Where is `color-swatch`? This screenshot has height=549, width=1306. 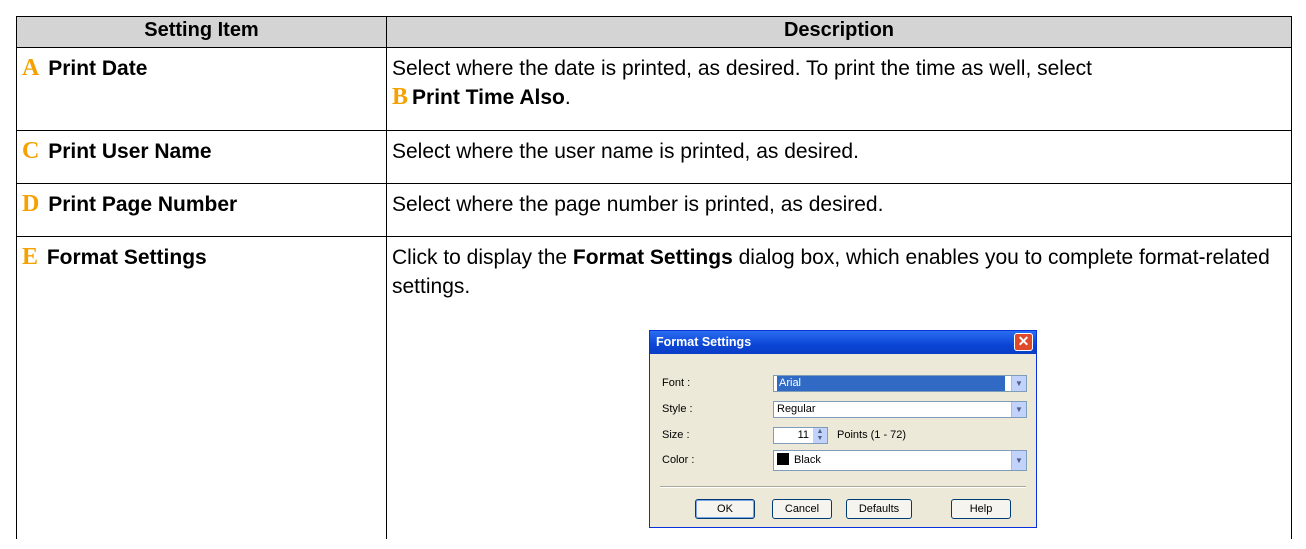 color-swatch is located at coordinates (783, 459).